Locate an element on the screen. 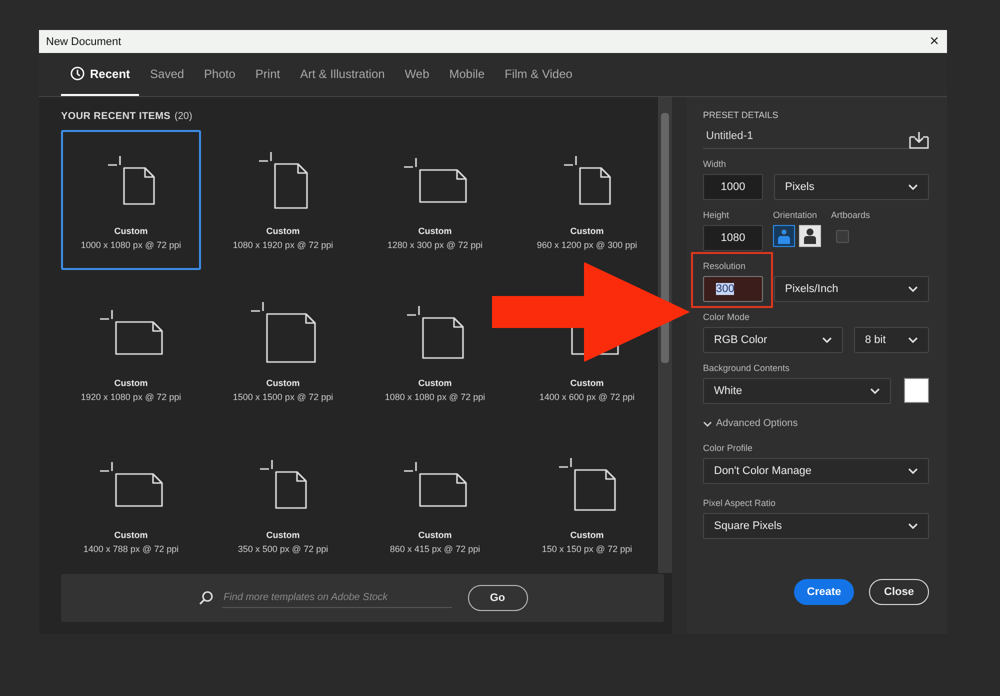  tab: Photo is located at coordinates (219, 74).